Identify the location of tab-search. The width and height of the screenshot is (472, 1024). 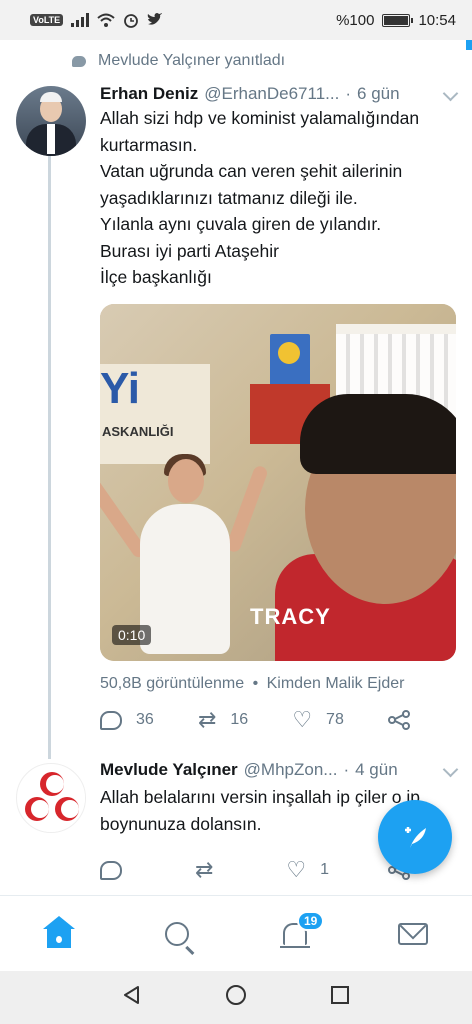
(177, 934).